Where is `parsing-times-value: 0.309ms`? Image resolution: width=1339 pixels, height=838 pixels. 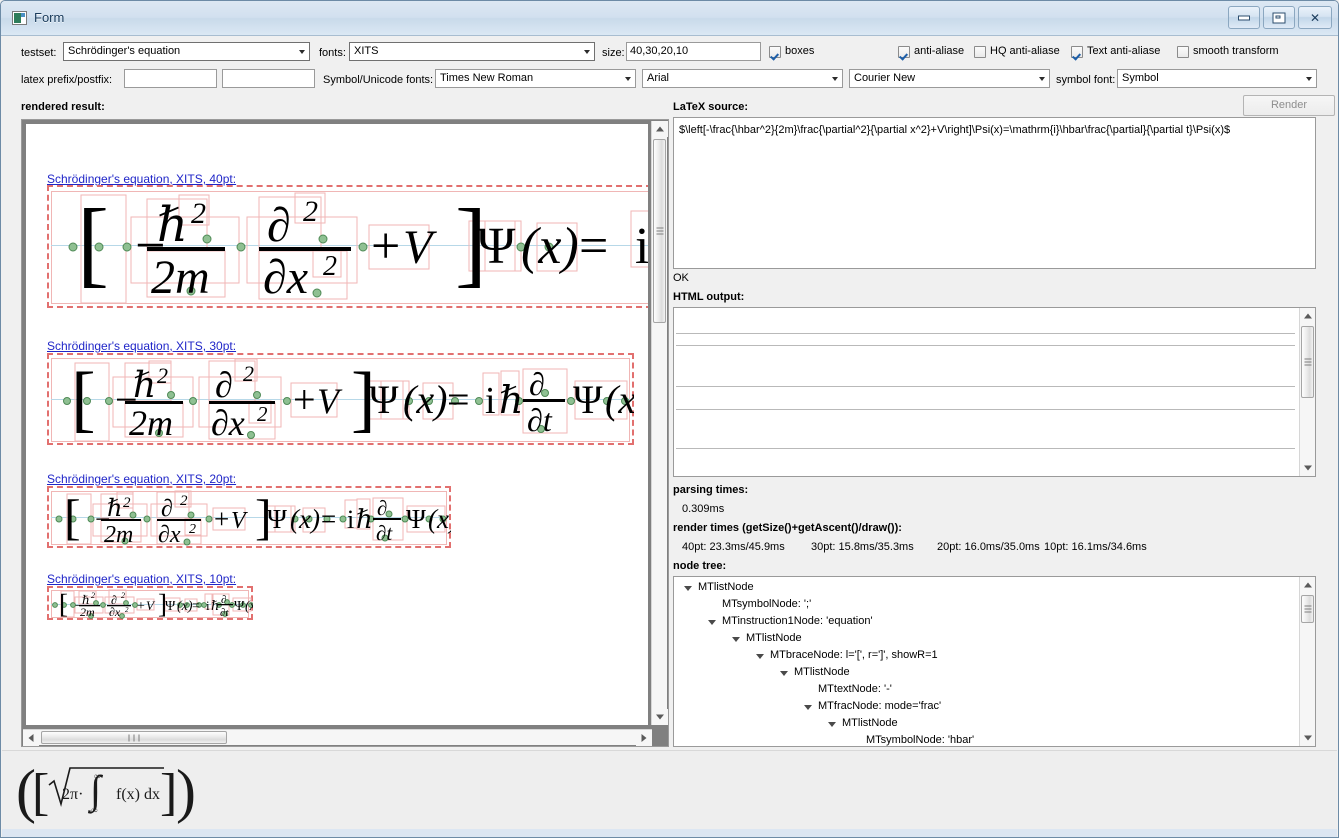
parsing-times-value: 0.309ms is located at coordinates (703, 509).